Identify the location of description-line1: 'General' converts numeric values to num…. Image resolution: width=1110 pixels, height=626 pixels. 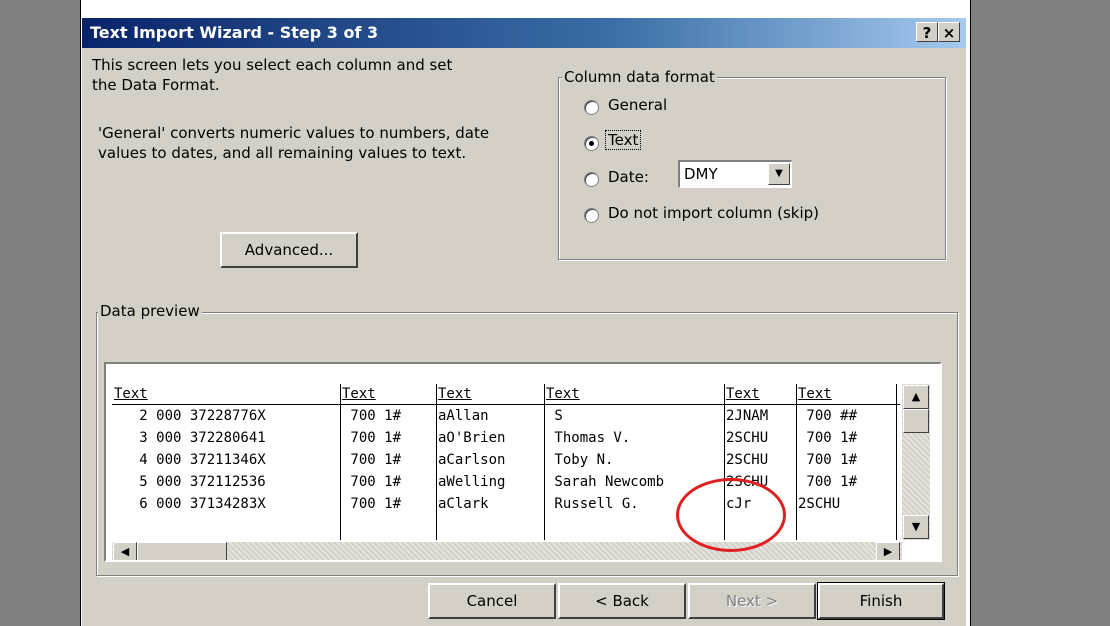
(294, 133).